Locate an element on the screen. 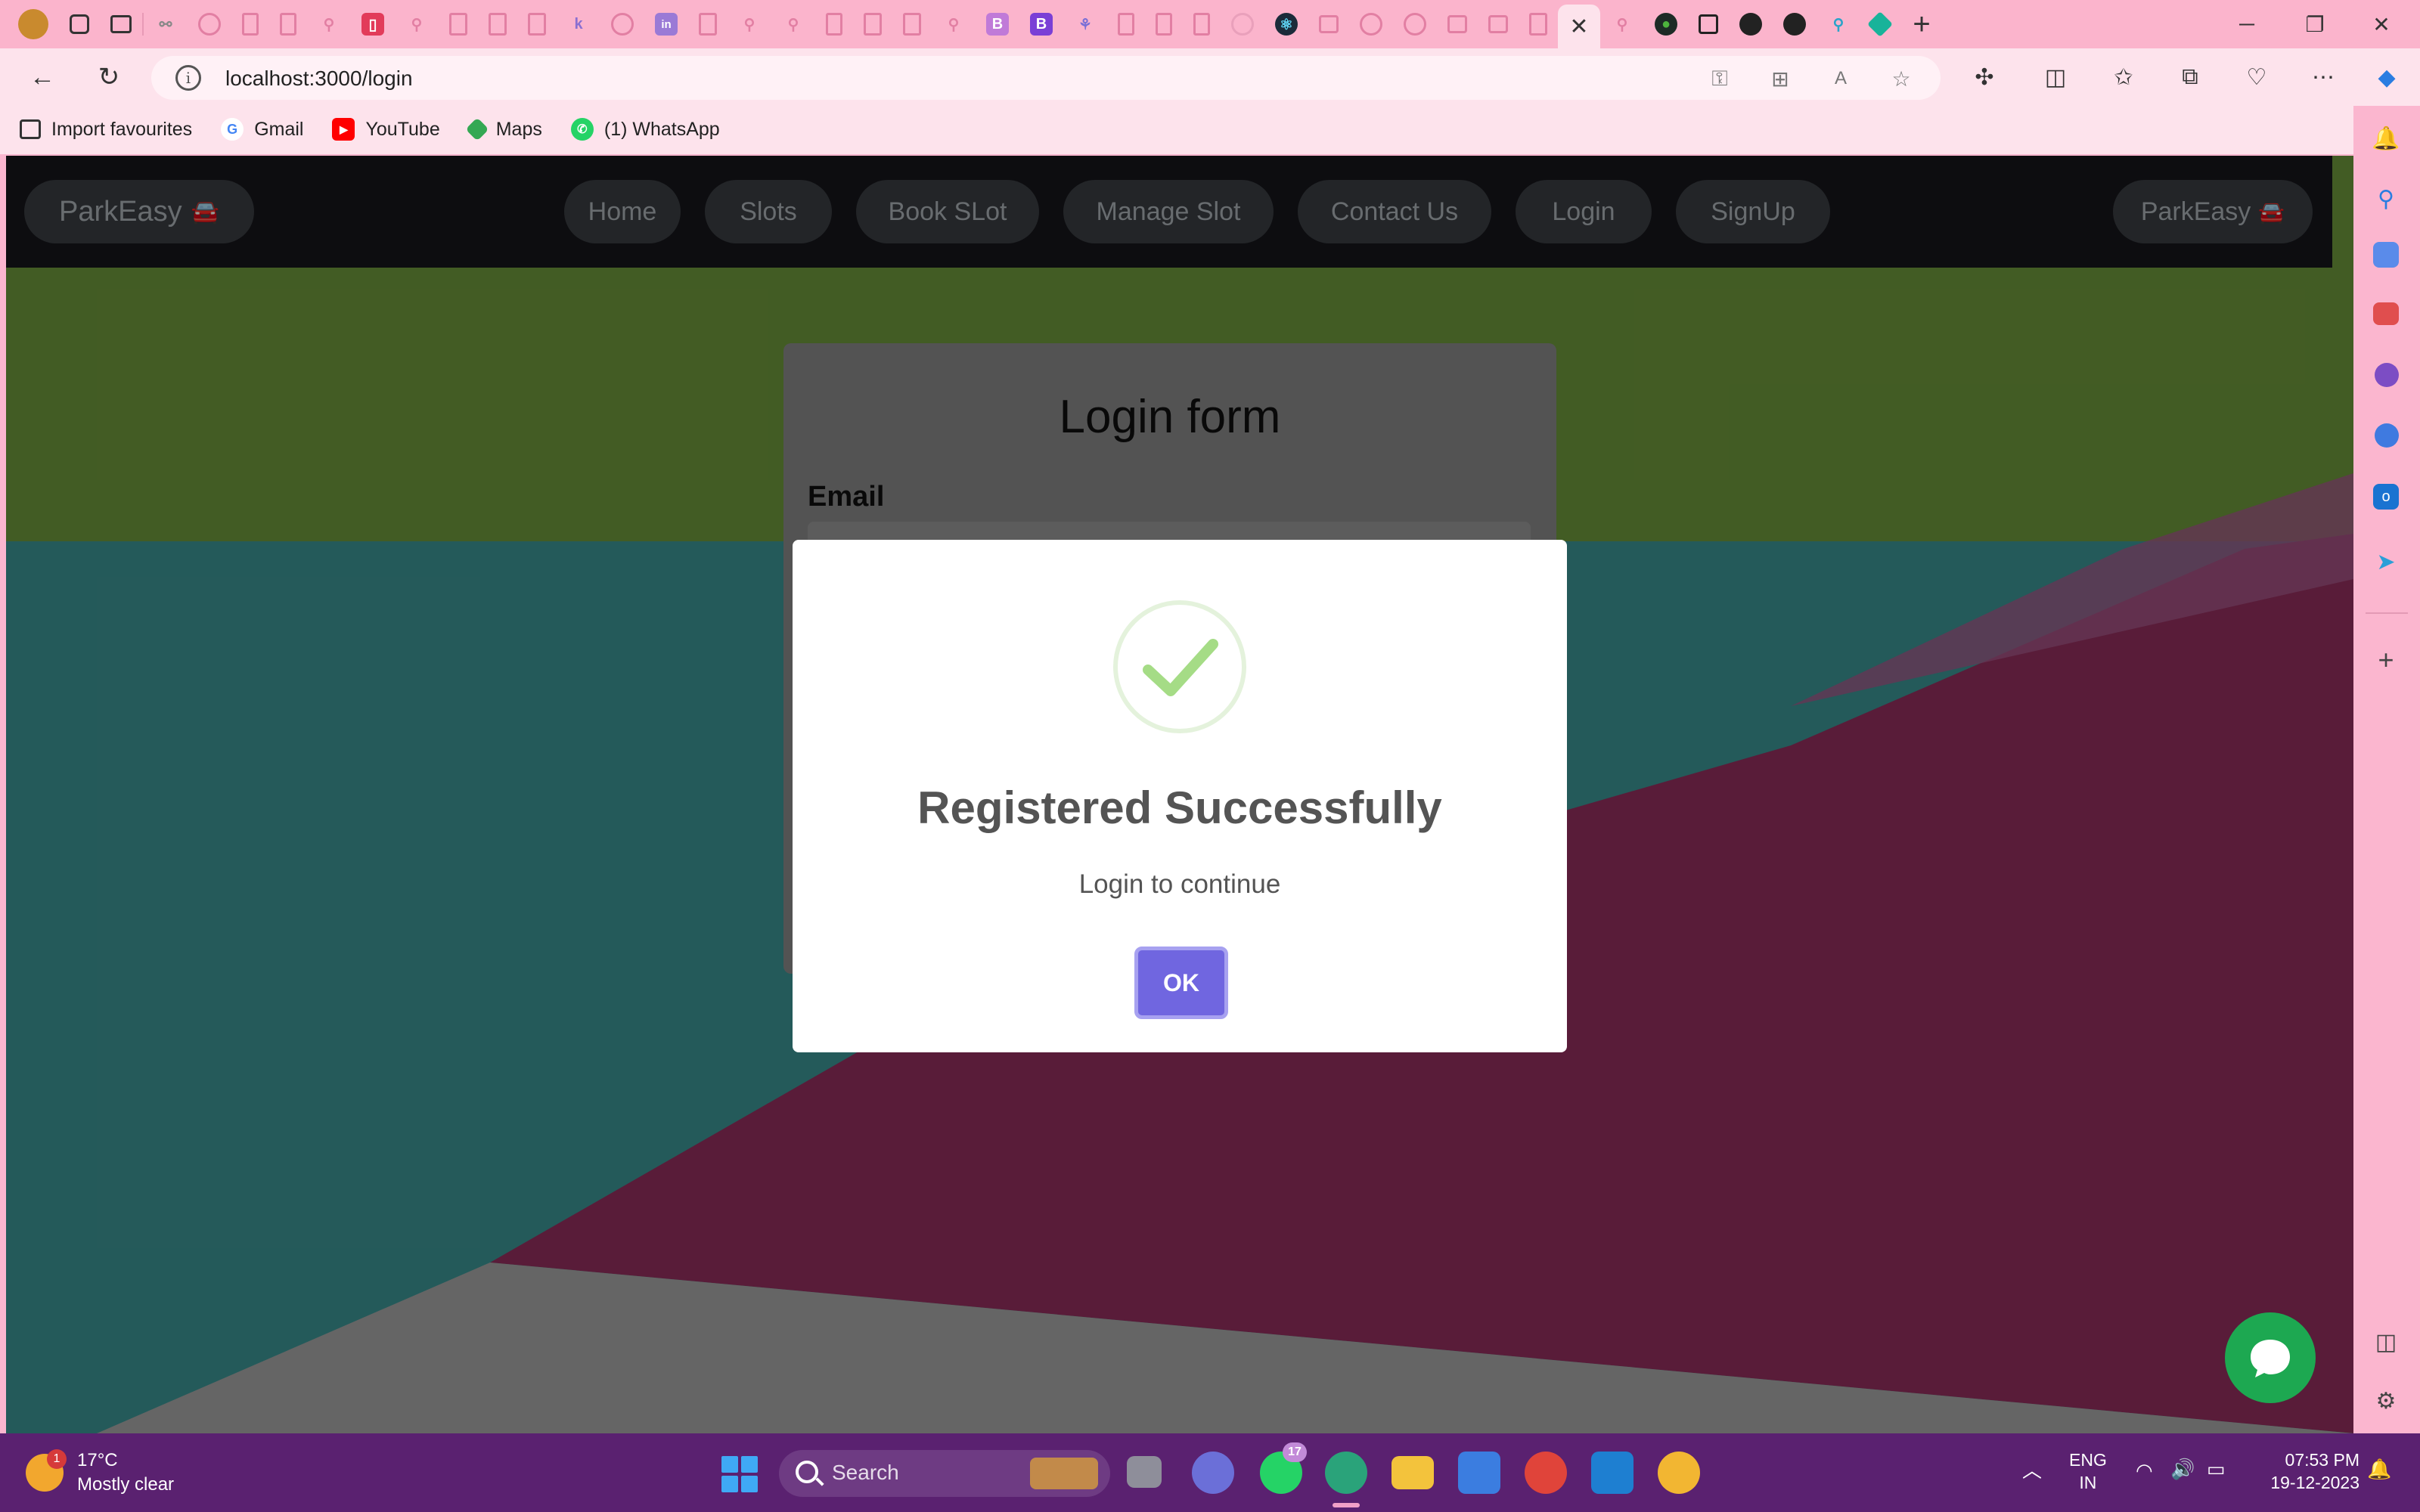 This screenshot has width=2420, height=1512. url-text: localhost:3000/login is located at coordinates (319, 79).